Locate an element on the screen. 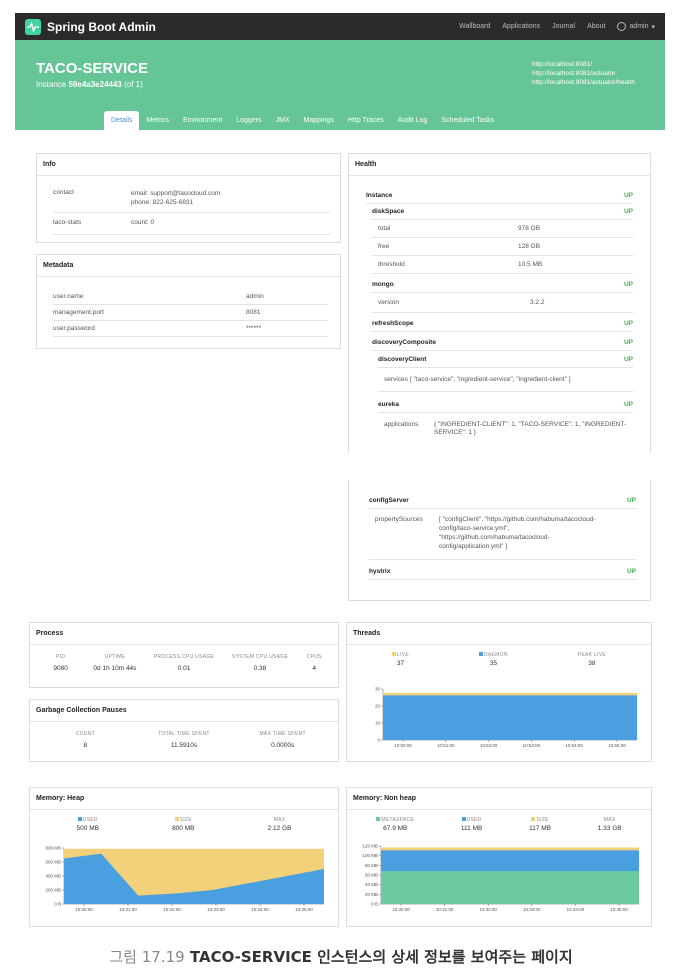 The height and width of the screenshot is (977, 682). metadata-row: user.name admin is located at coordinates (190, 297).